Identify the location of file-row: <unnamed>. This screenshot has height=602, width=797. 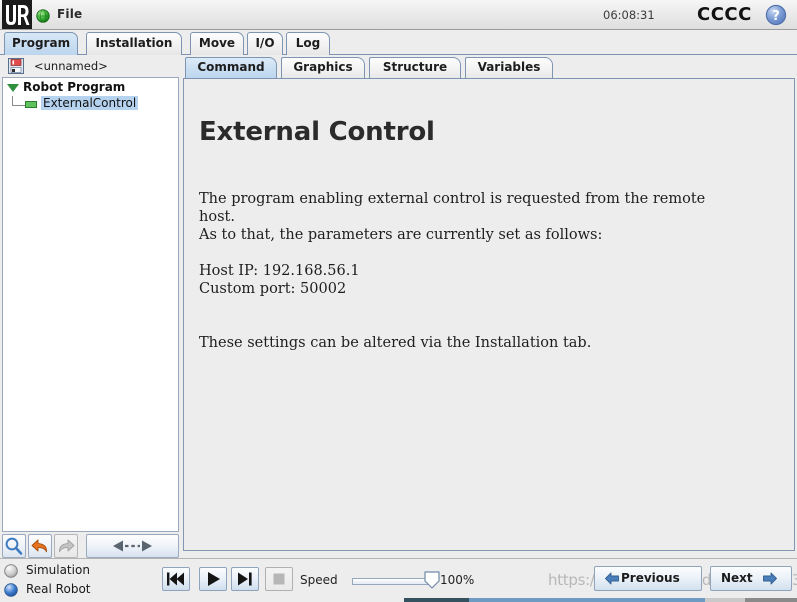
(90, 66).